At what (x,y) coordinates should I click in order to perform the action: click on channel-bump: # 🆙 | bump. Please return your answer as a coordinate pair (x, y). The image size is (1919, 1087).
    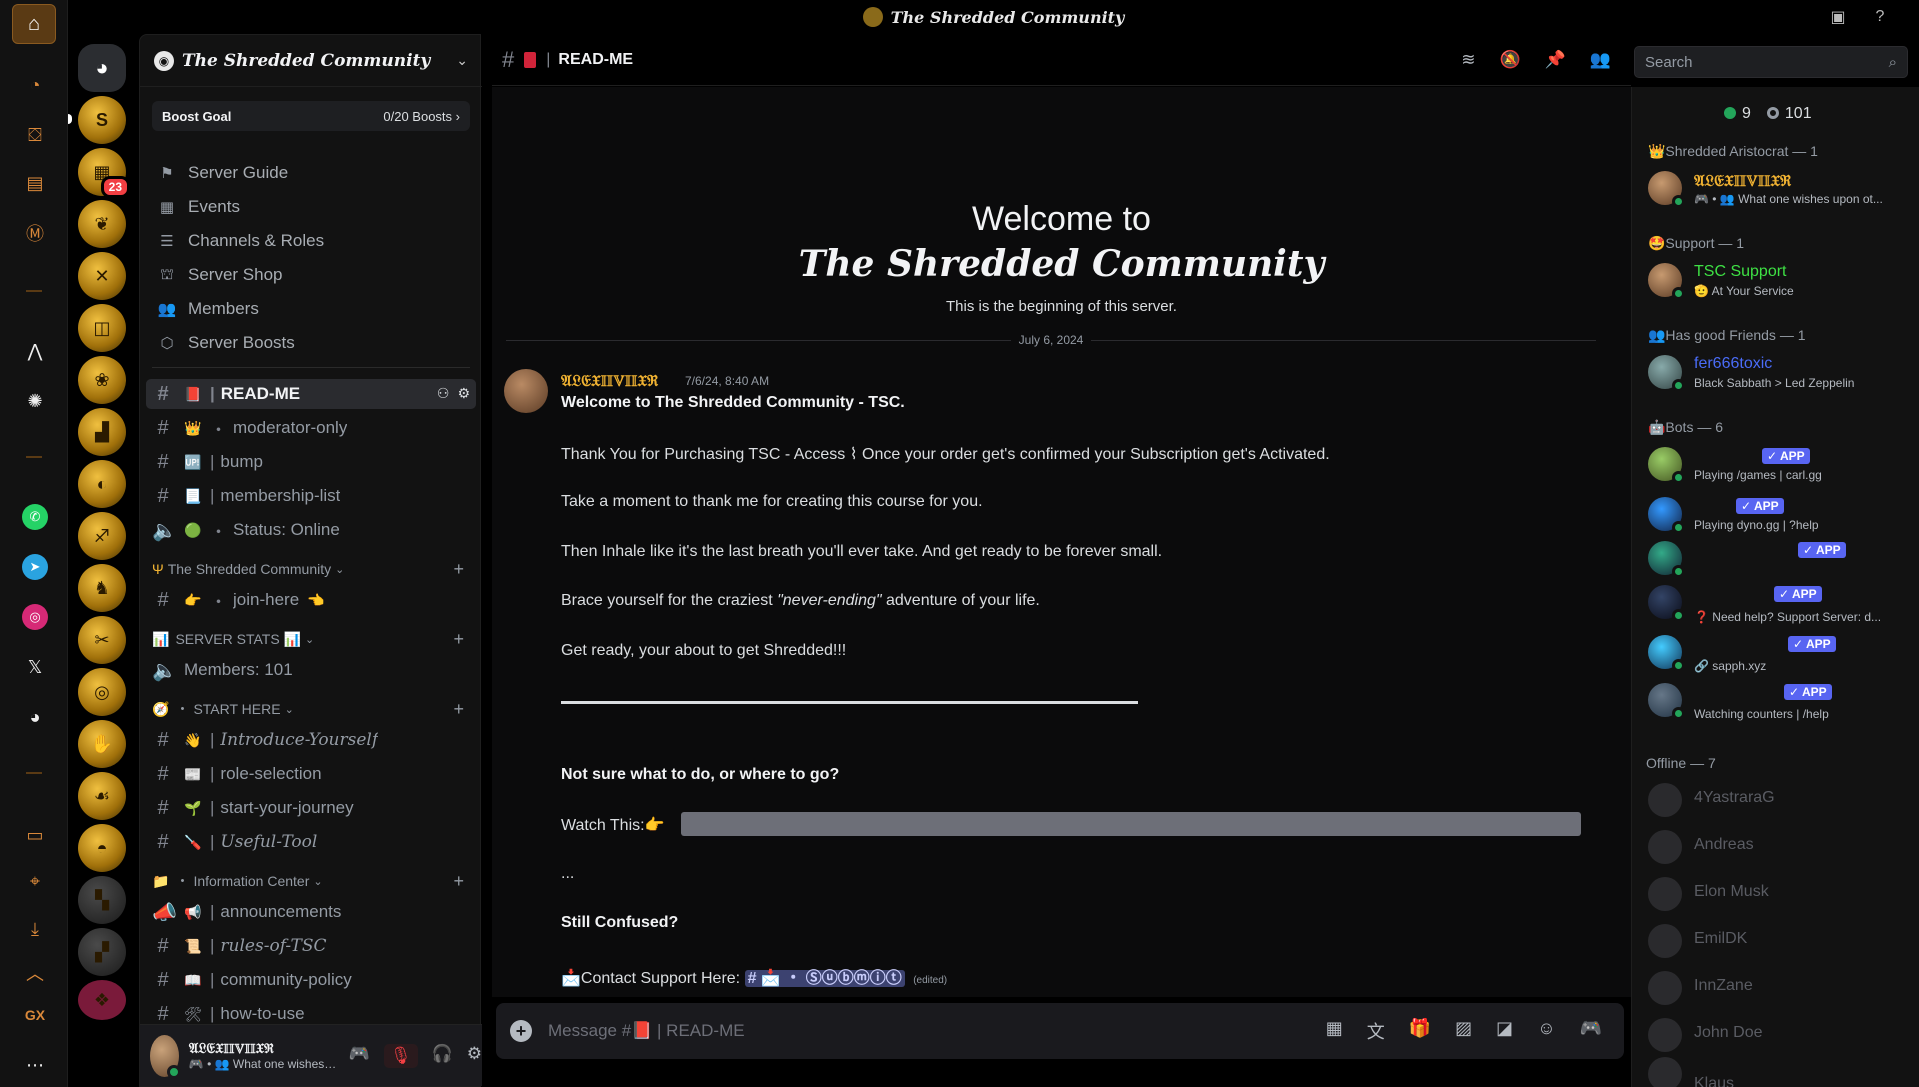
    Looking at the image, I should click on (311, 462).